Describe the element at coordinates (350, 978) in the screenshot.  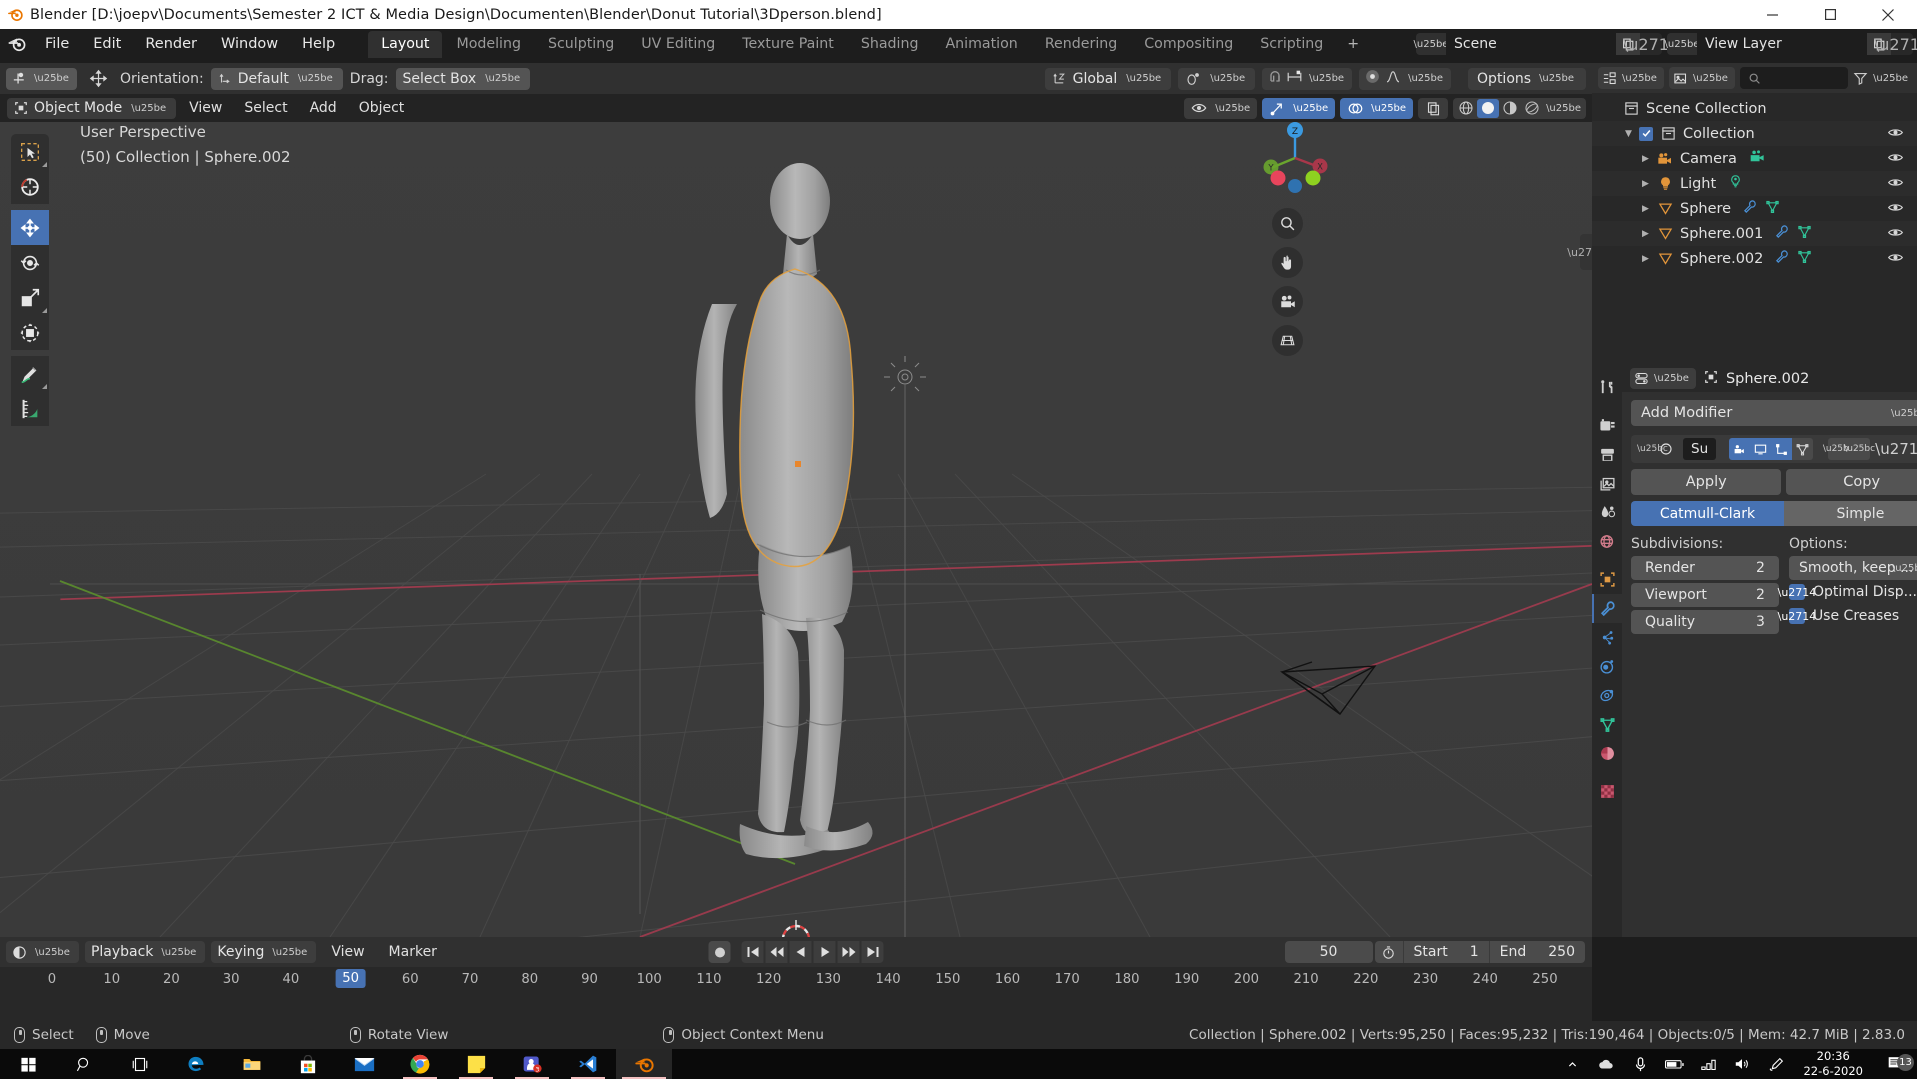
I see `timeline-playhead: 50` at that location.